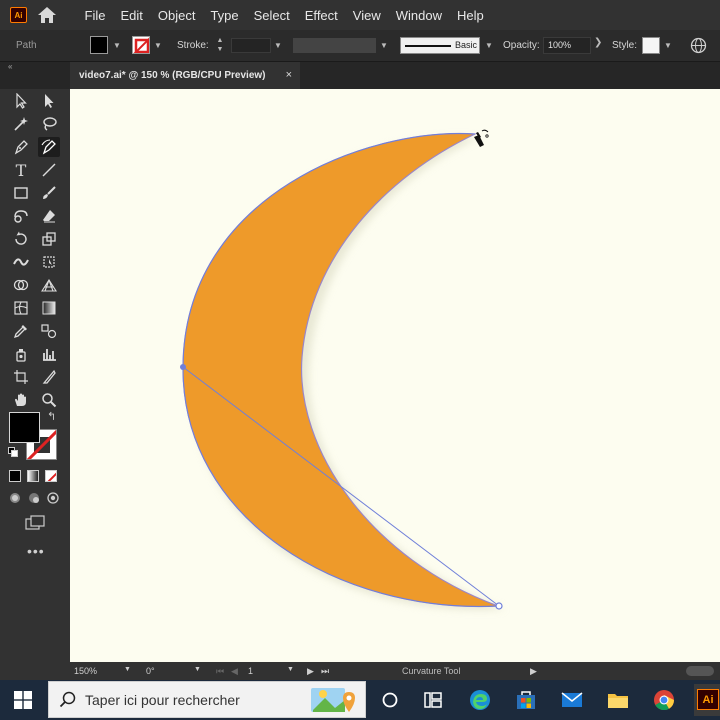 Image resolution: width=720 pixels, height=720 pixels. I want to click on illustrator-logo: Ai, so click(18, 15).